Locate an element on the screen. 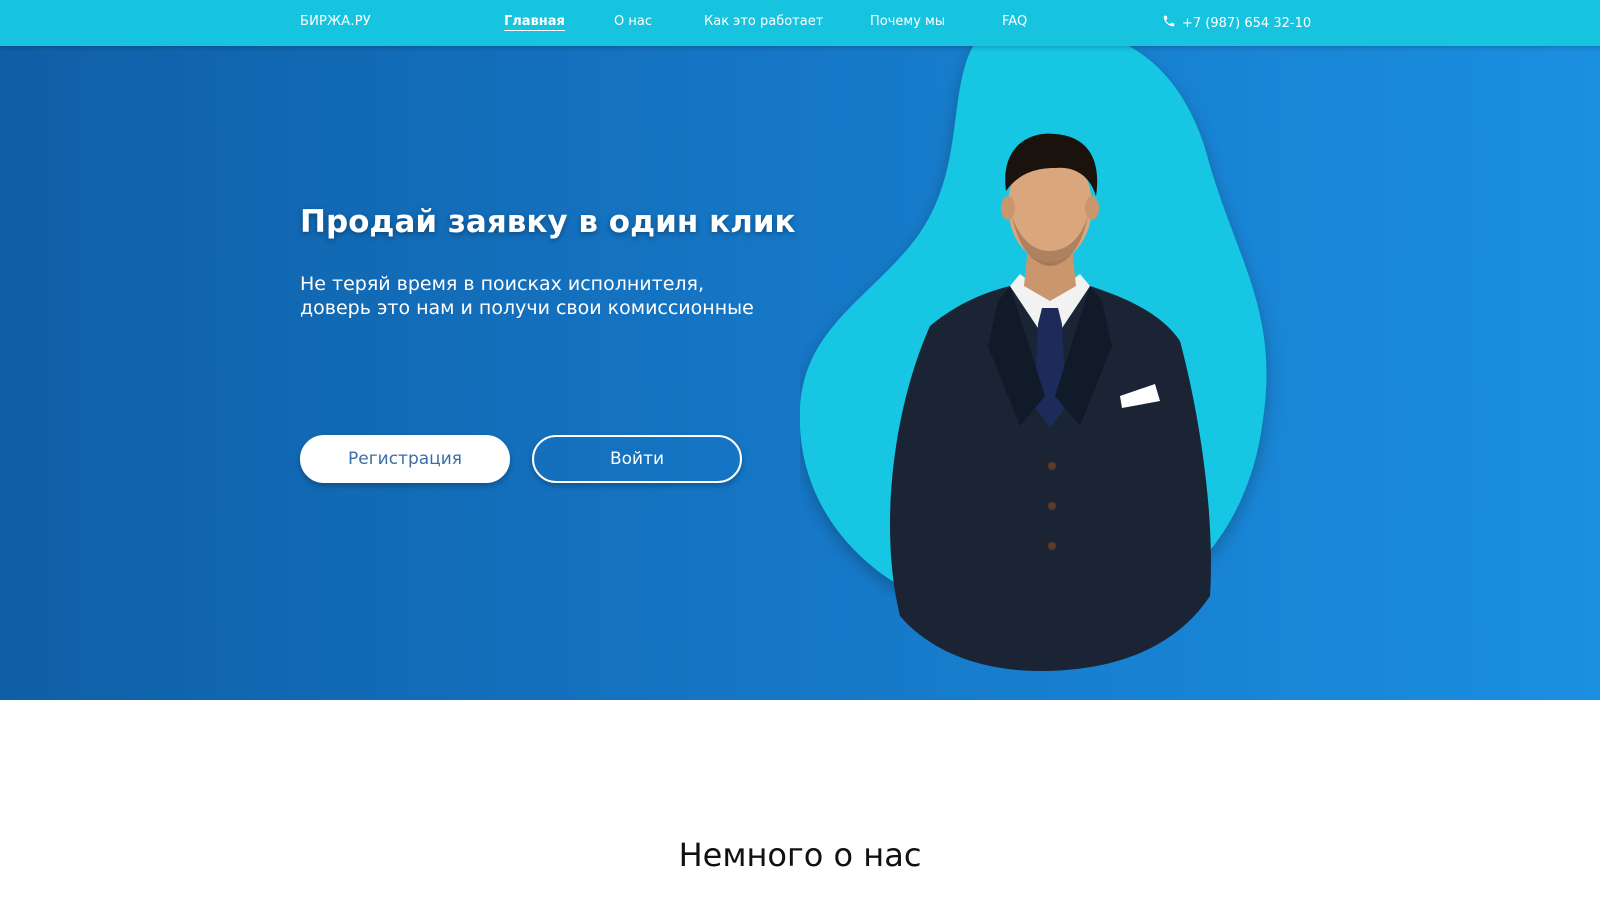 The image size is (1600, 900). site-logo: БИРЖА.РУ is located at coordinates (335, 21).